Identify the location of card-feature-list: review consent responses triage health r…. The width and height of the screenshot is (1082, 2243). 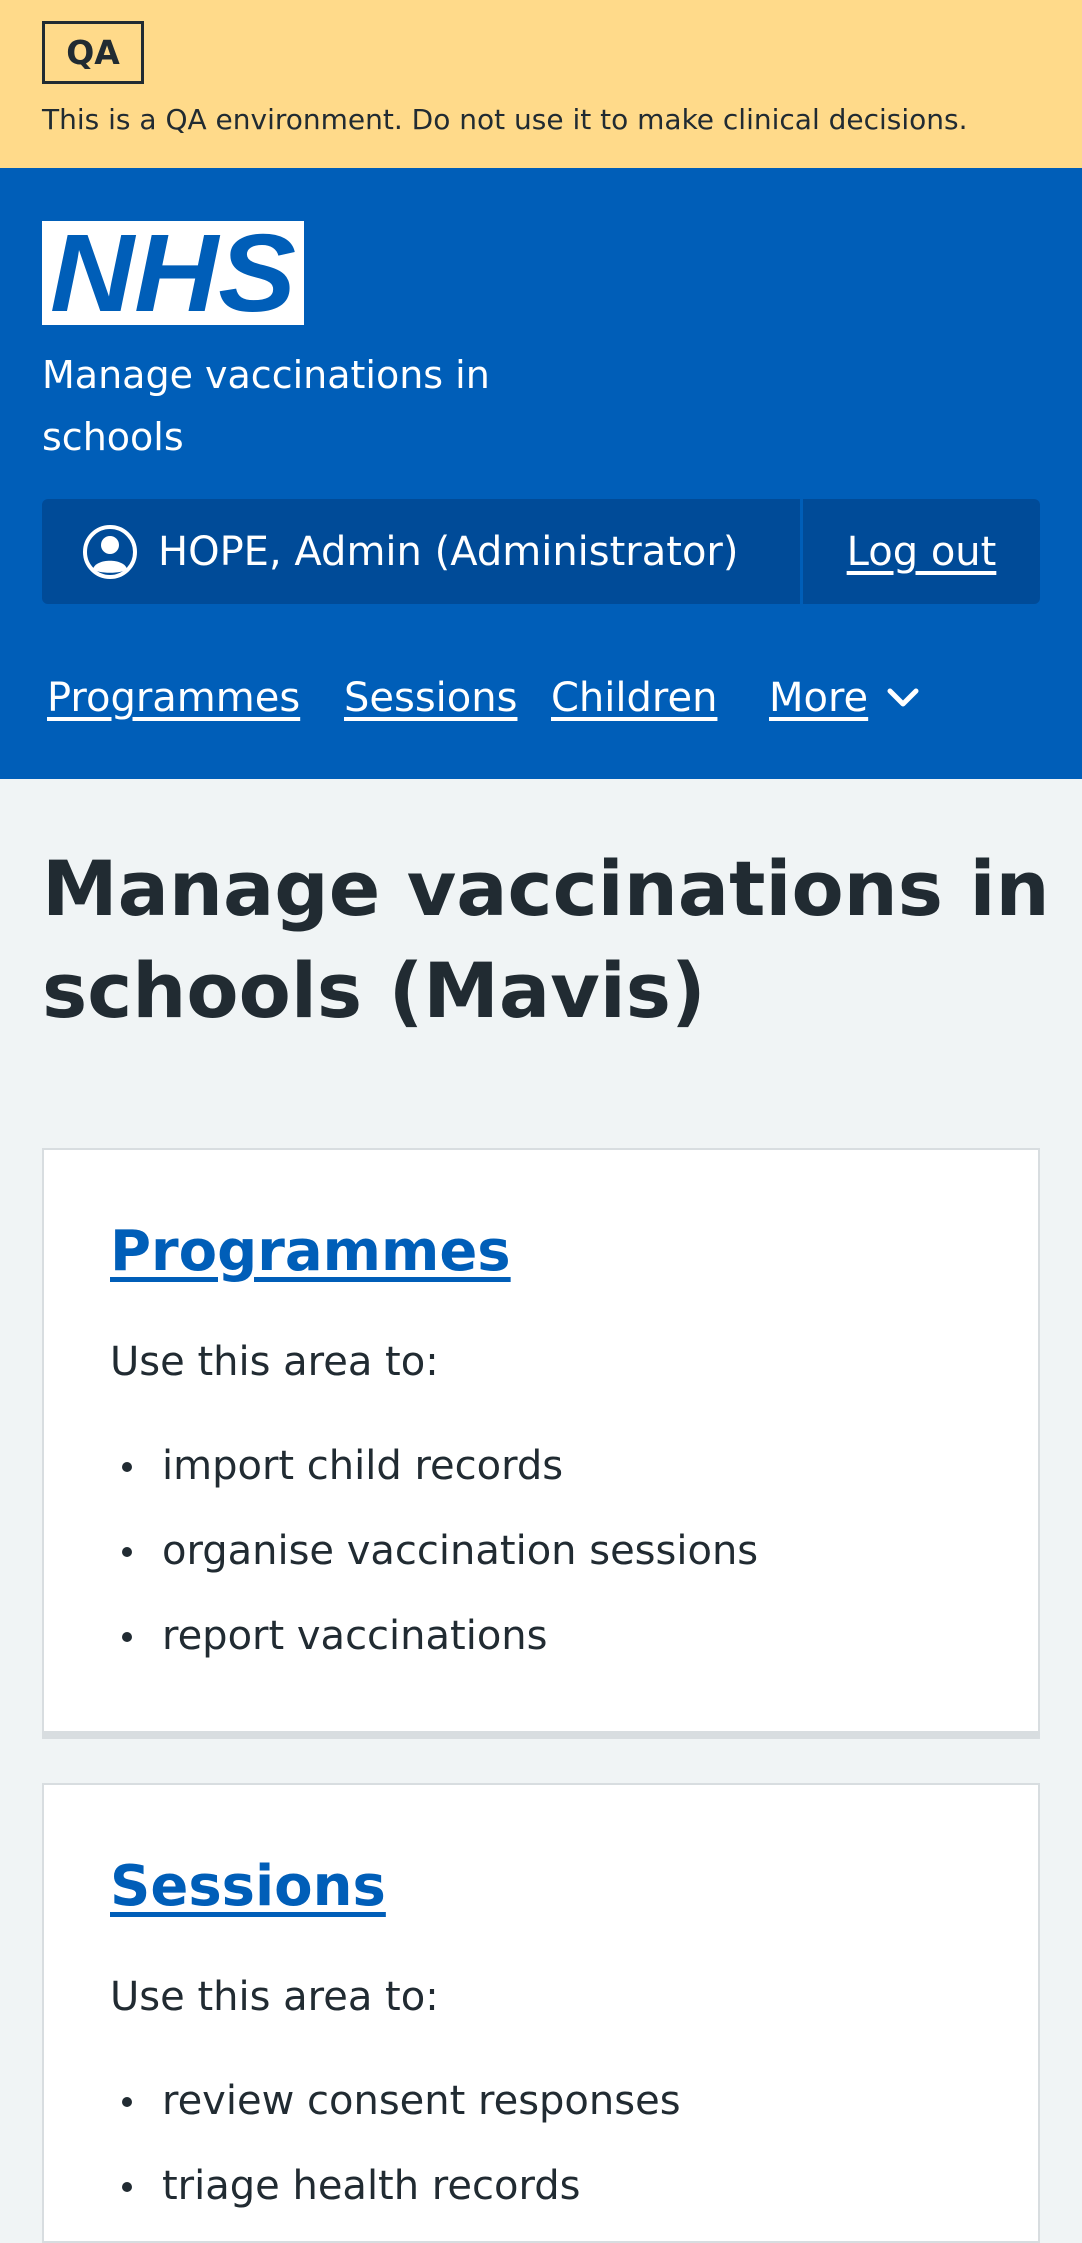
(395, 2158).